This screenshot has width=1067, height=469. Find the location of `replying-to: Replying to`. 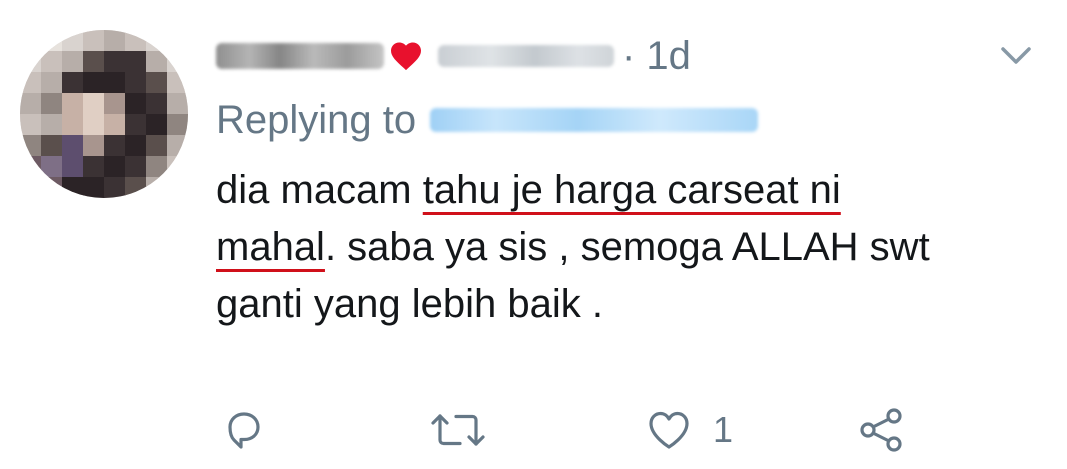

replying-to: Replying to is located at coordinates (487, 120).